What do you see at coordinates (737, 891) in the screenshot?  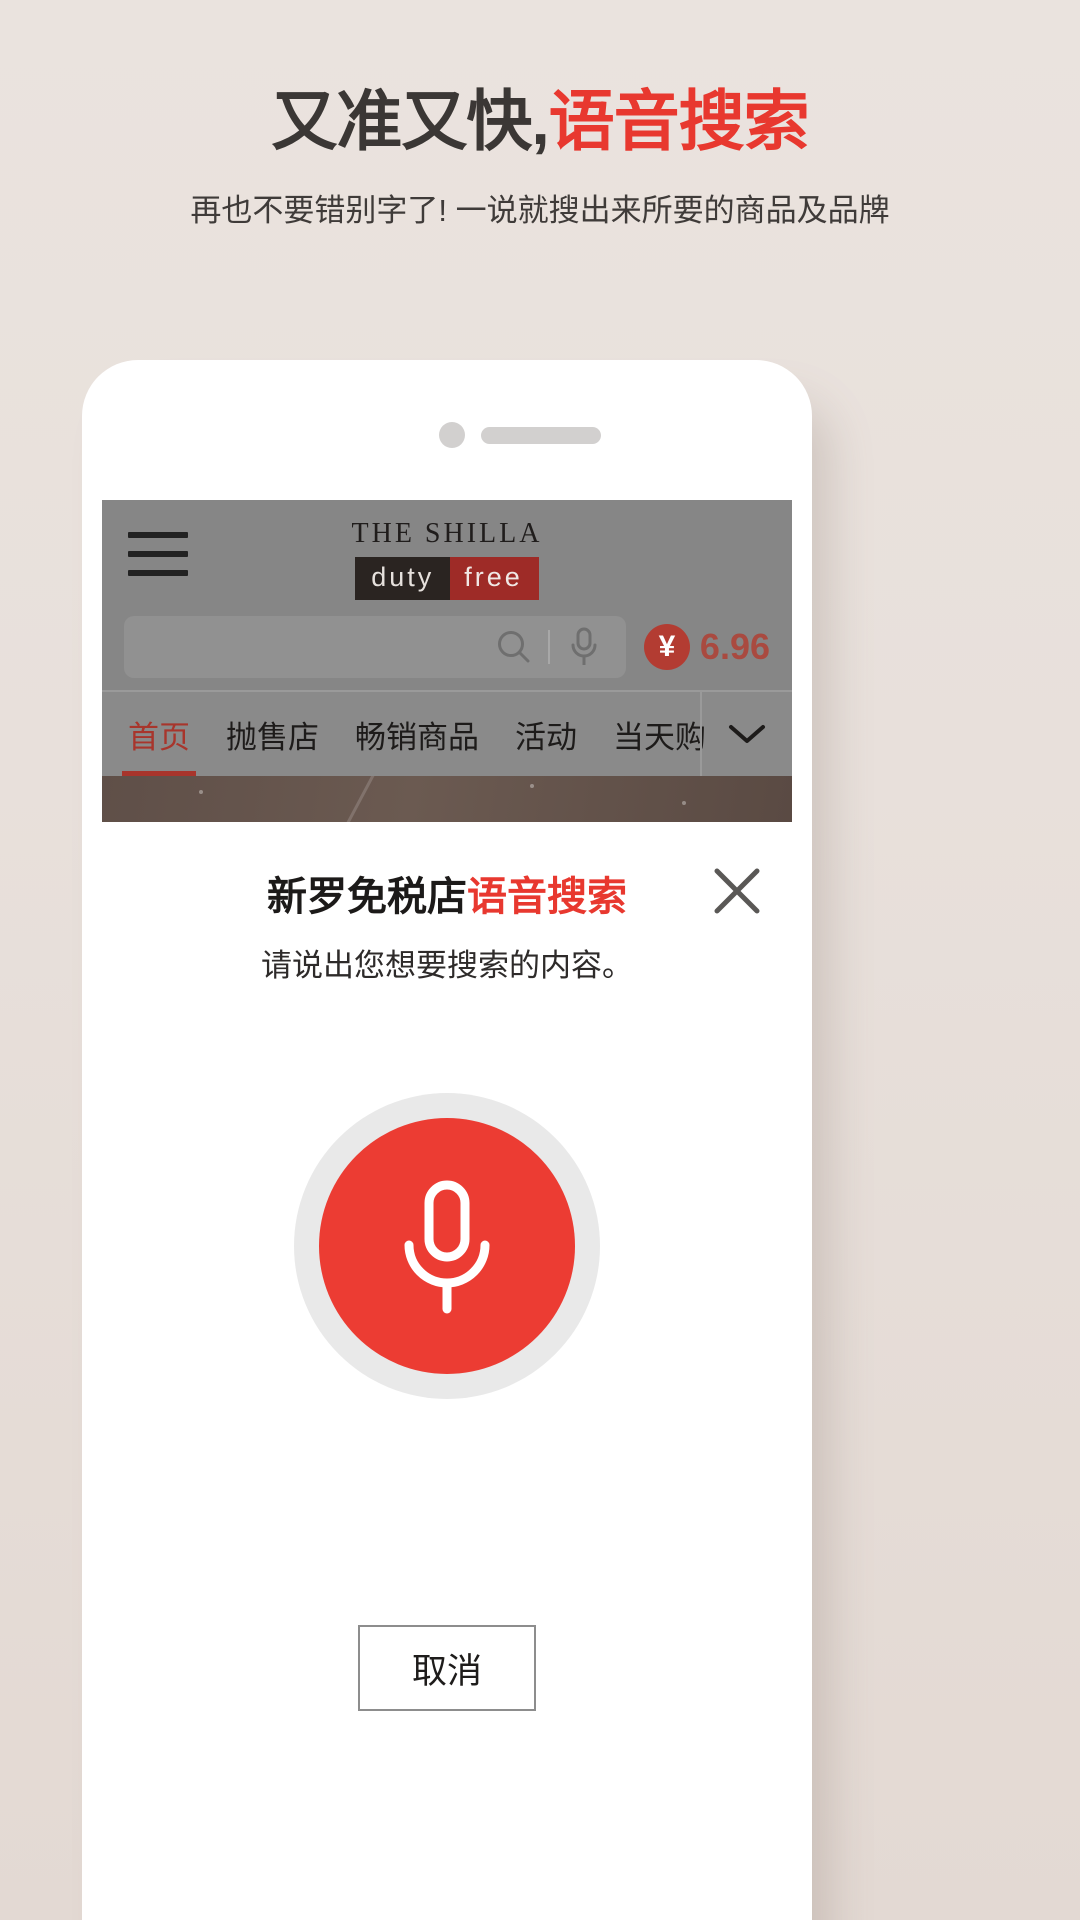 I see `close-icon` at bounding box center [737, 891].